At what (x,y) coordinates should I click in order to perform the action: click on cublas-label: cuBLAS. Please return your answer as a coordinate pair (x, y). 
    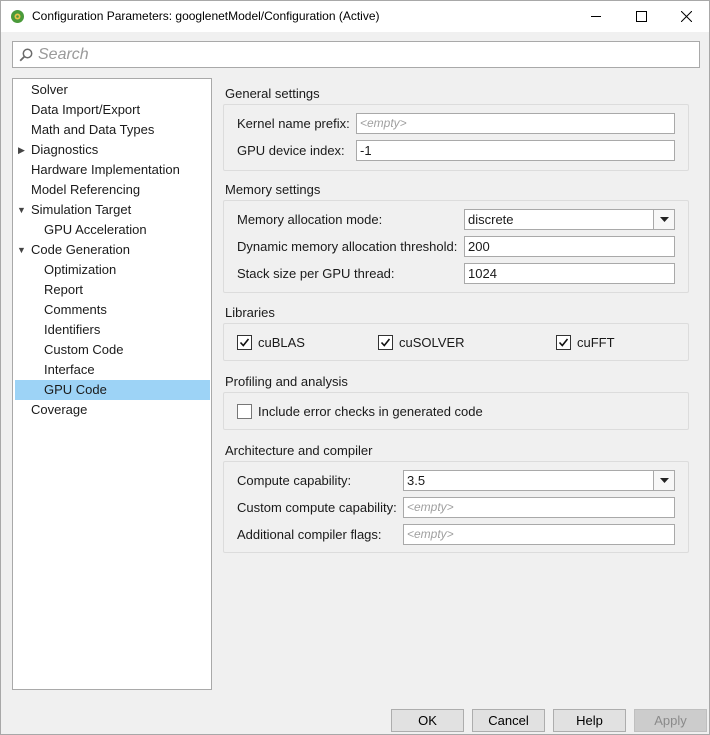
    Looking at the image, I should click on (281, 342).